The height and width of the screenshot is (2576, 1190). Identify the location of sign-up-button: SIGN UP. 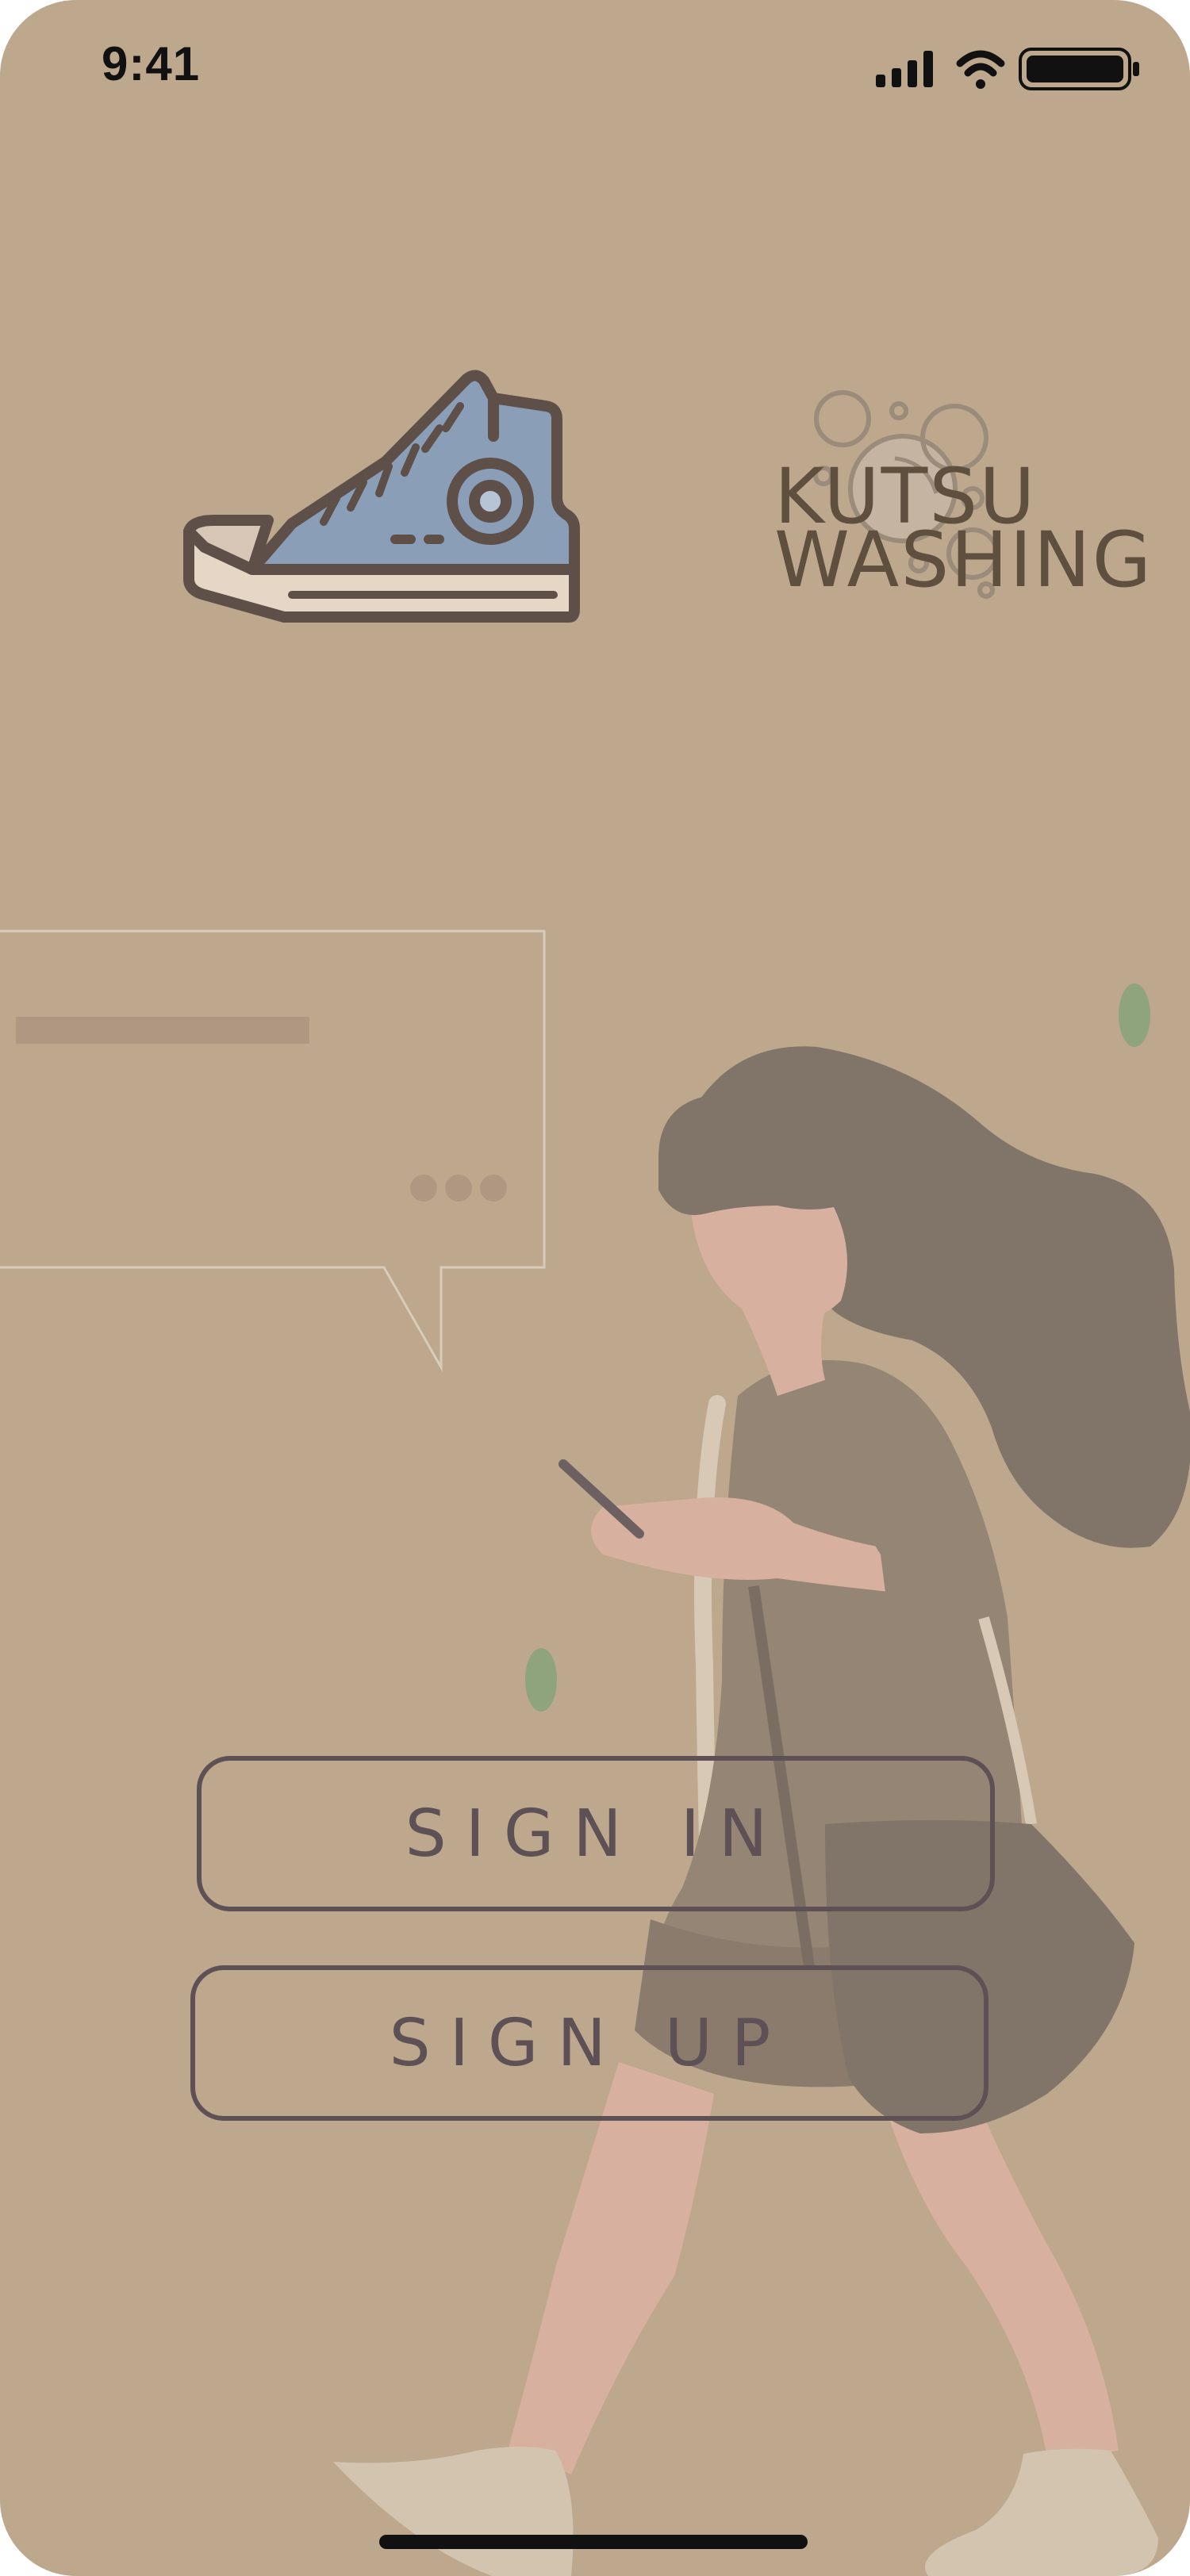
(589, 2043).